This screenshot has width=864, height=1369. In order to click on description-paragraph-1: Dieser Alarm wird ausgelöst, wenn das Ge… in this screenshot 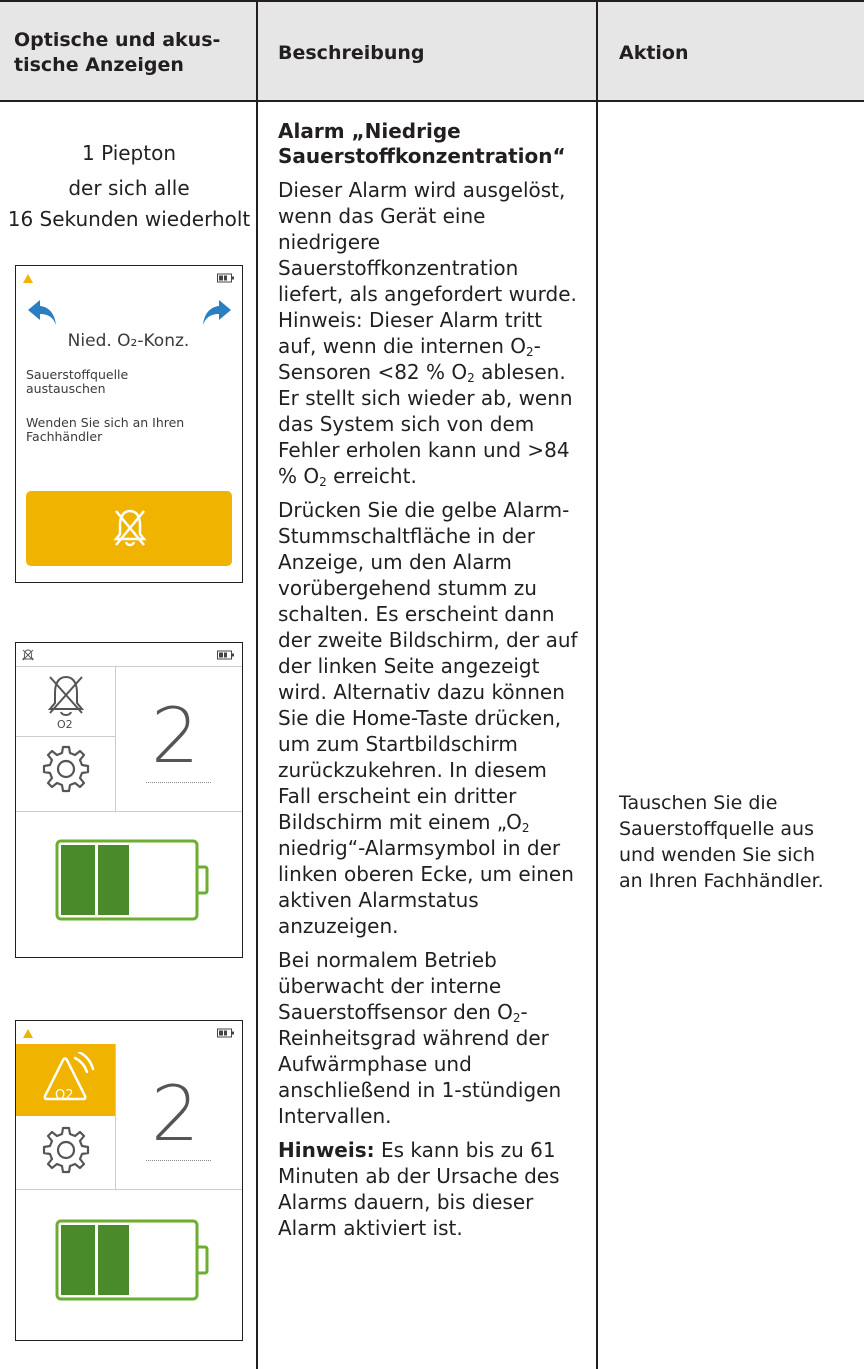, I will do `click(427, 333)`.